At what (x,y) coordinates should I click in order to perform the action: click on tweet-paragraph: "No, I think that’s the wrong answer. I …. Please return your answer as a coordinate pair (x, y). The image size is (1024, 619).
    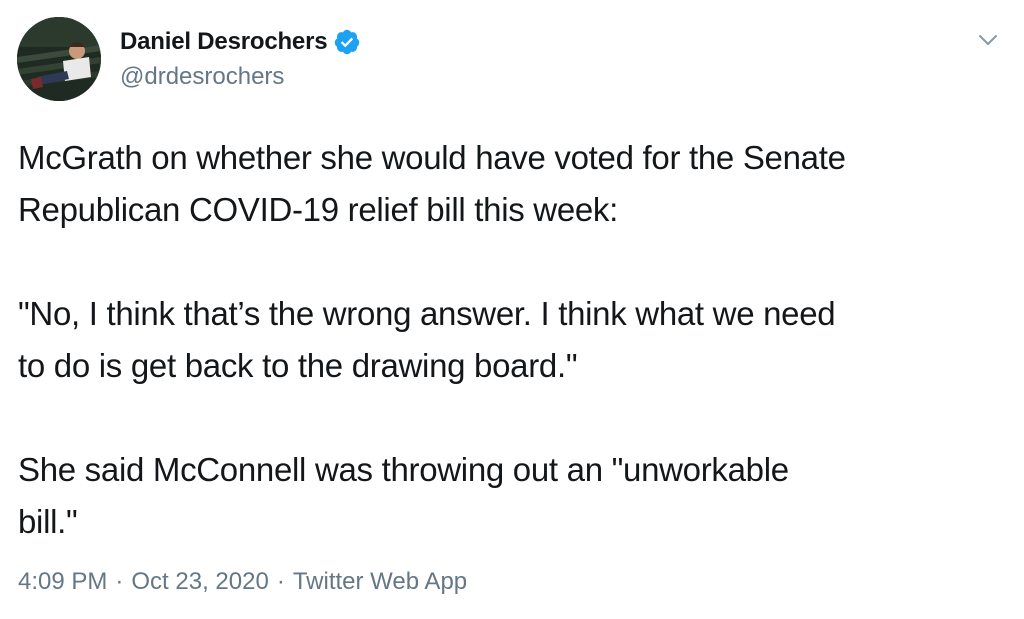
    Looking at the image, I should click on (427, 339).